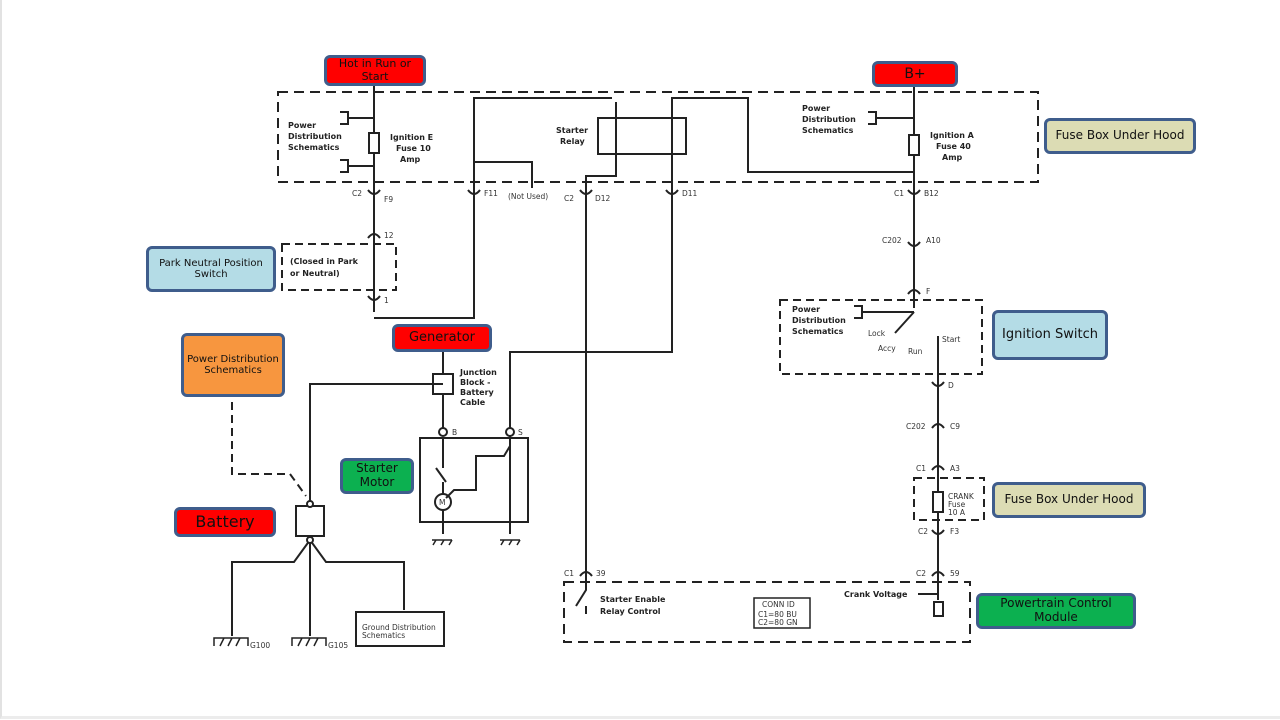 The image size is (1280, 720). Describe the element at coordinates (386, 300) in the screenshot. I see `pin-label: 1` at that location.